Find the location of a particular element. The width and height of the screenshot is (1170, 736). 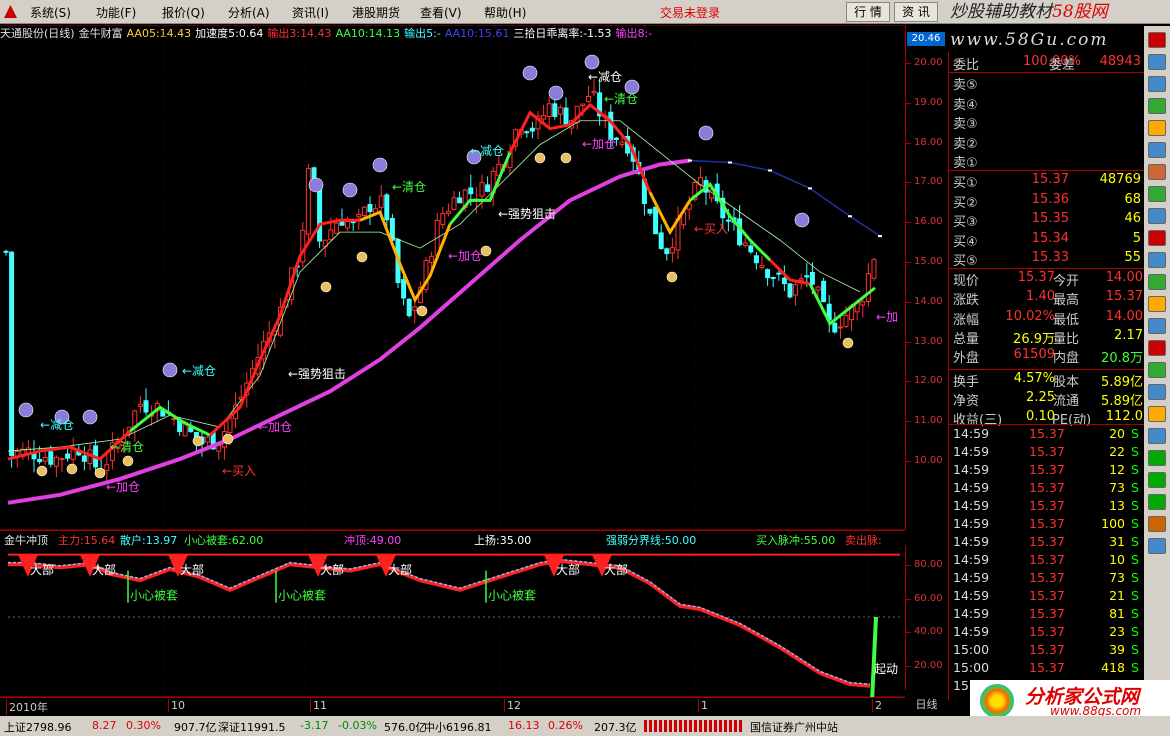

buy-level-price: 15.34 is located at coordinates (1050, 238).